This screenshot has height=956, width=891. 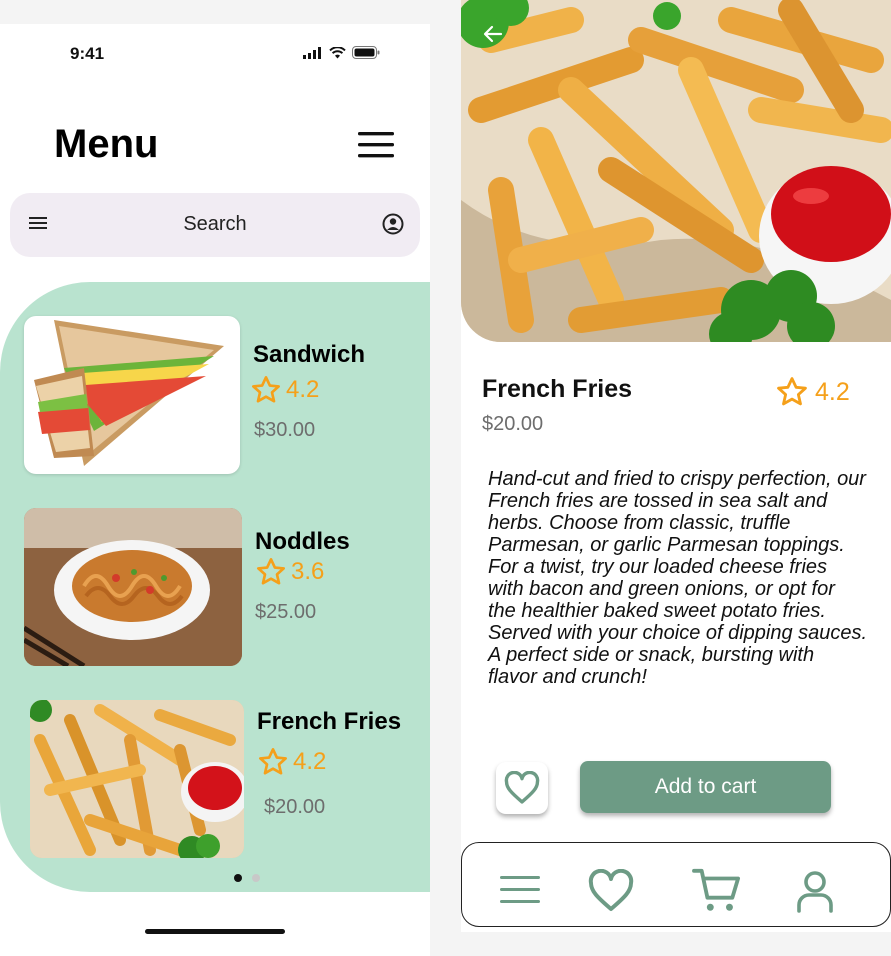 I want to click on noddles-image, so click(x=133, y=587).